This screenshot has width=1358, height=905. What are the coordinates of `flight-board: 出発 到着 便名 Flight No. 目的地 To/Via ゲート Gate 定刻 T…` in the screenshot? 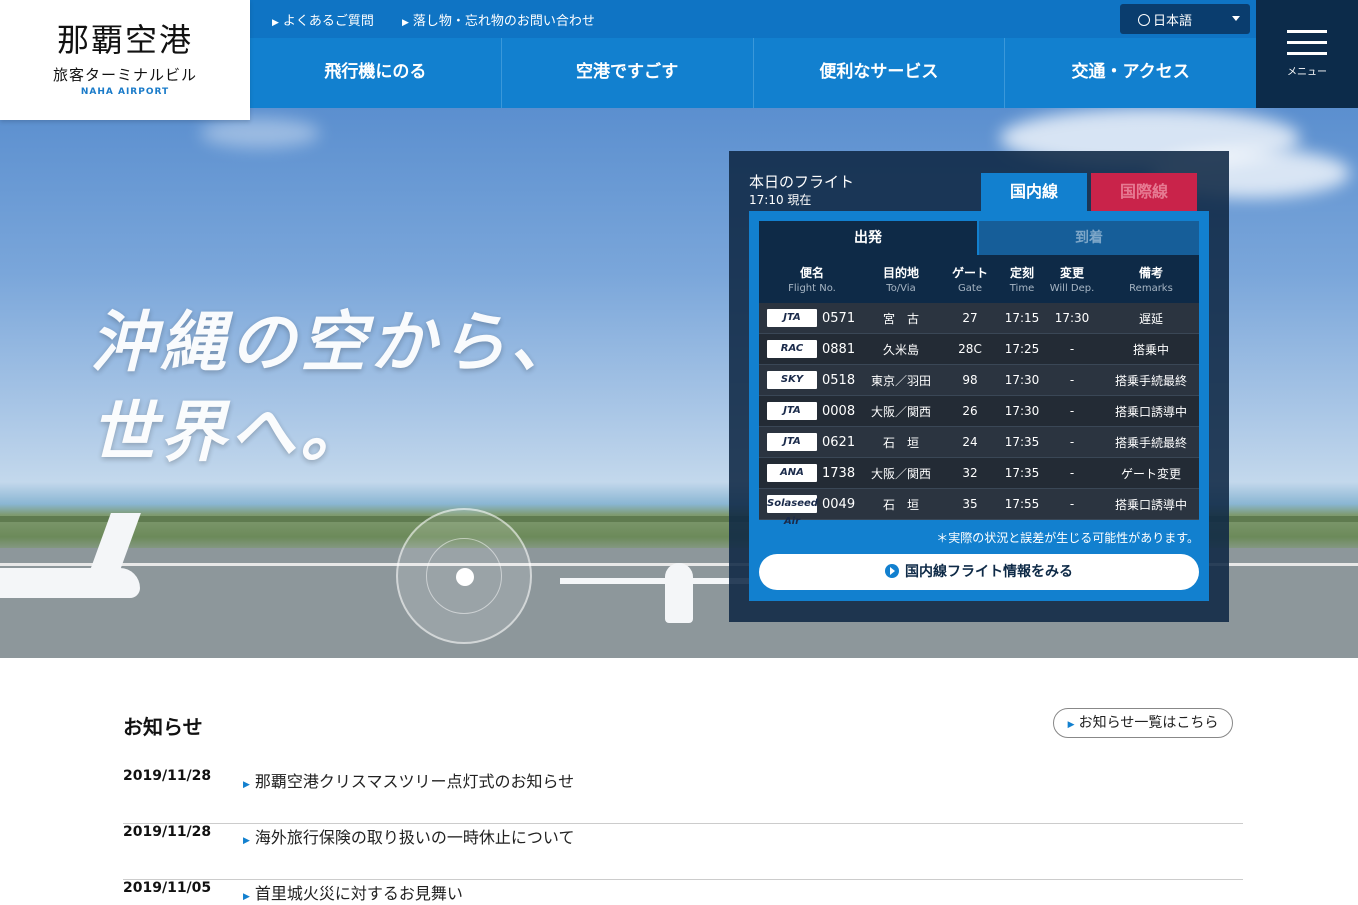 It's located at (979, 406).